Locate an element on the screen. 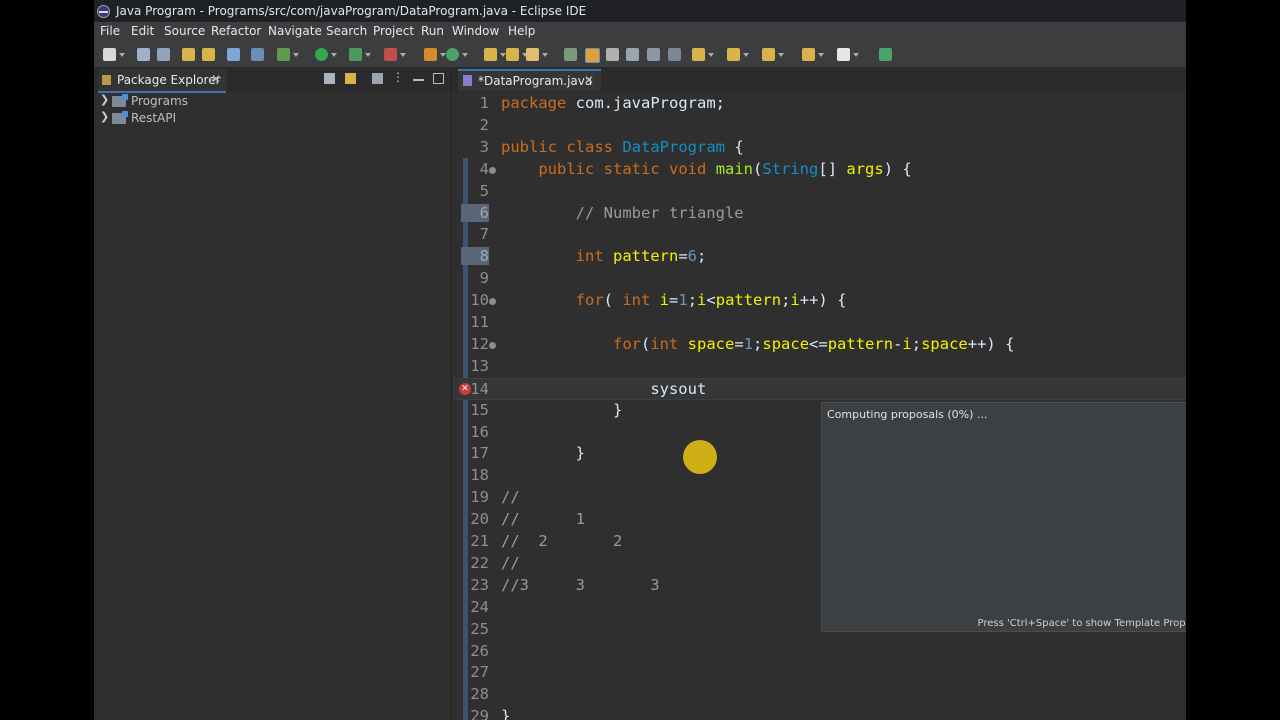  new-icon is located at coordinates (114, 54).